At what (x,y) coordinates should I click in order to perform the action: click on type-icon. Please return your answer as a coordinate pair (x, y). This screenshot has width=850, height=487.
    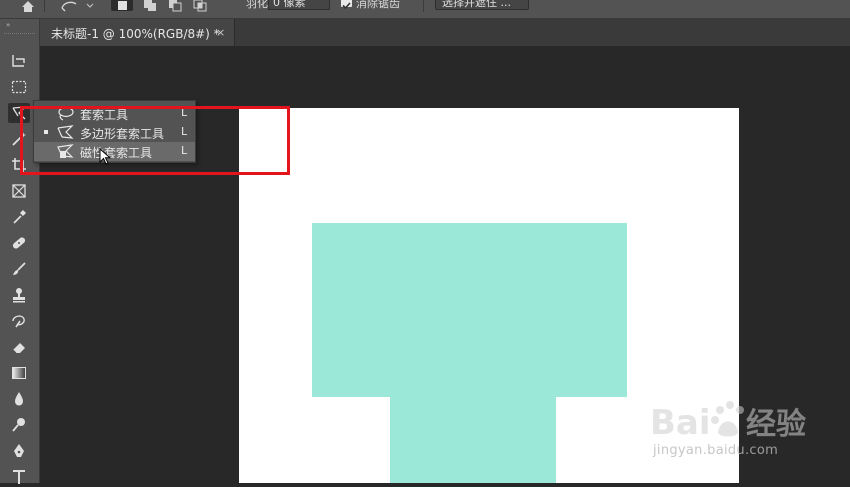
    Looking at the image, I should click on (19, 477).